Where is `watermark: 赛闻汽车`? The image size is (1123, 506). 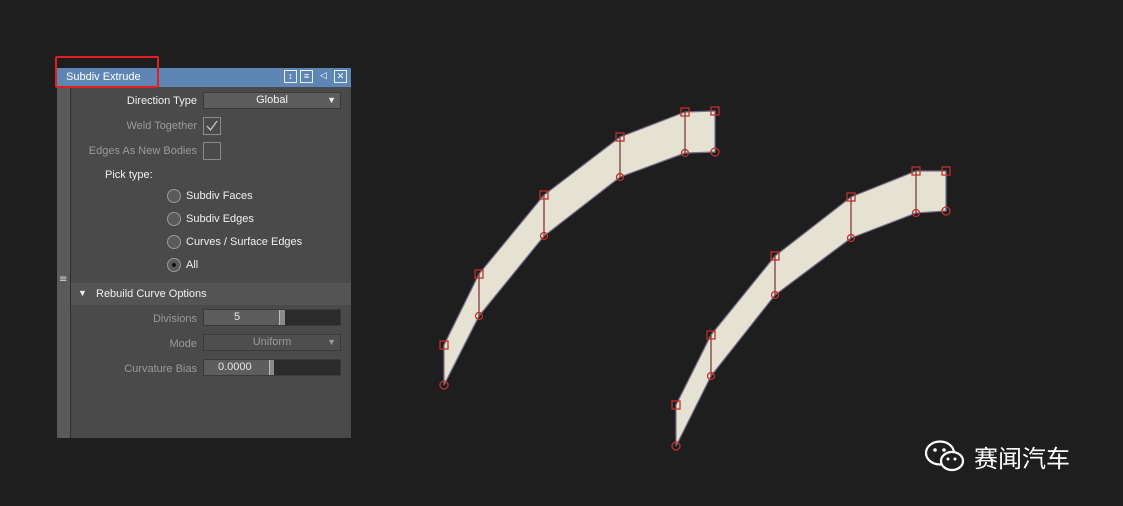
watermark: 赛闻汽车 is located at coordinates (997, 456).